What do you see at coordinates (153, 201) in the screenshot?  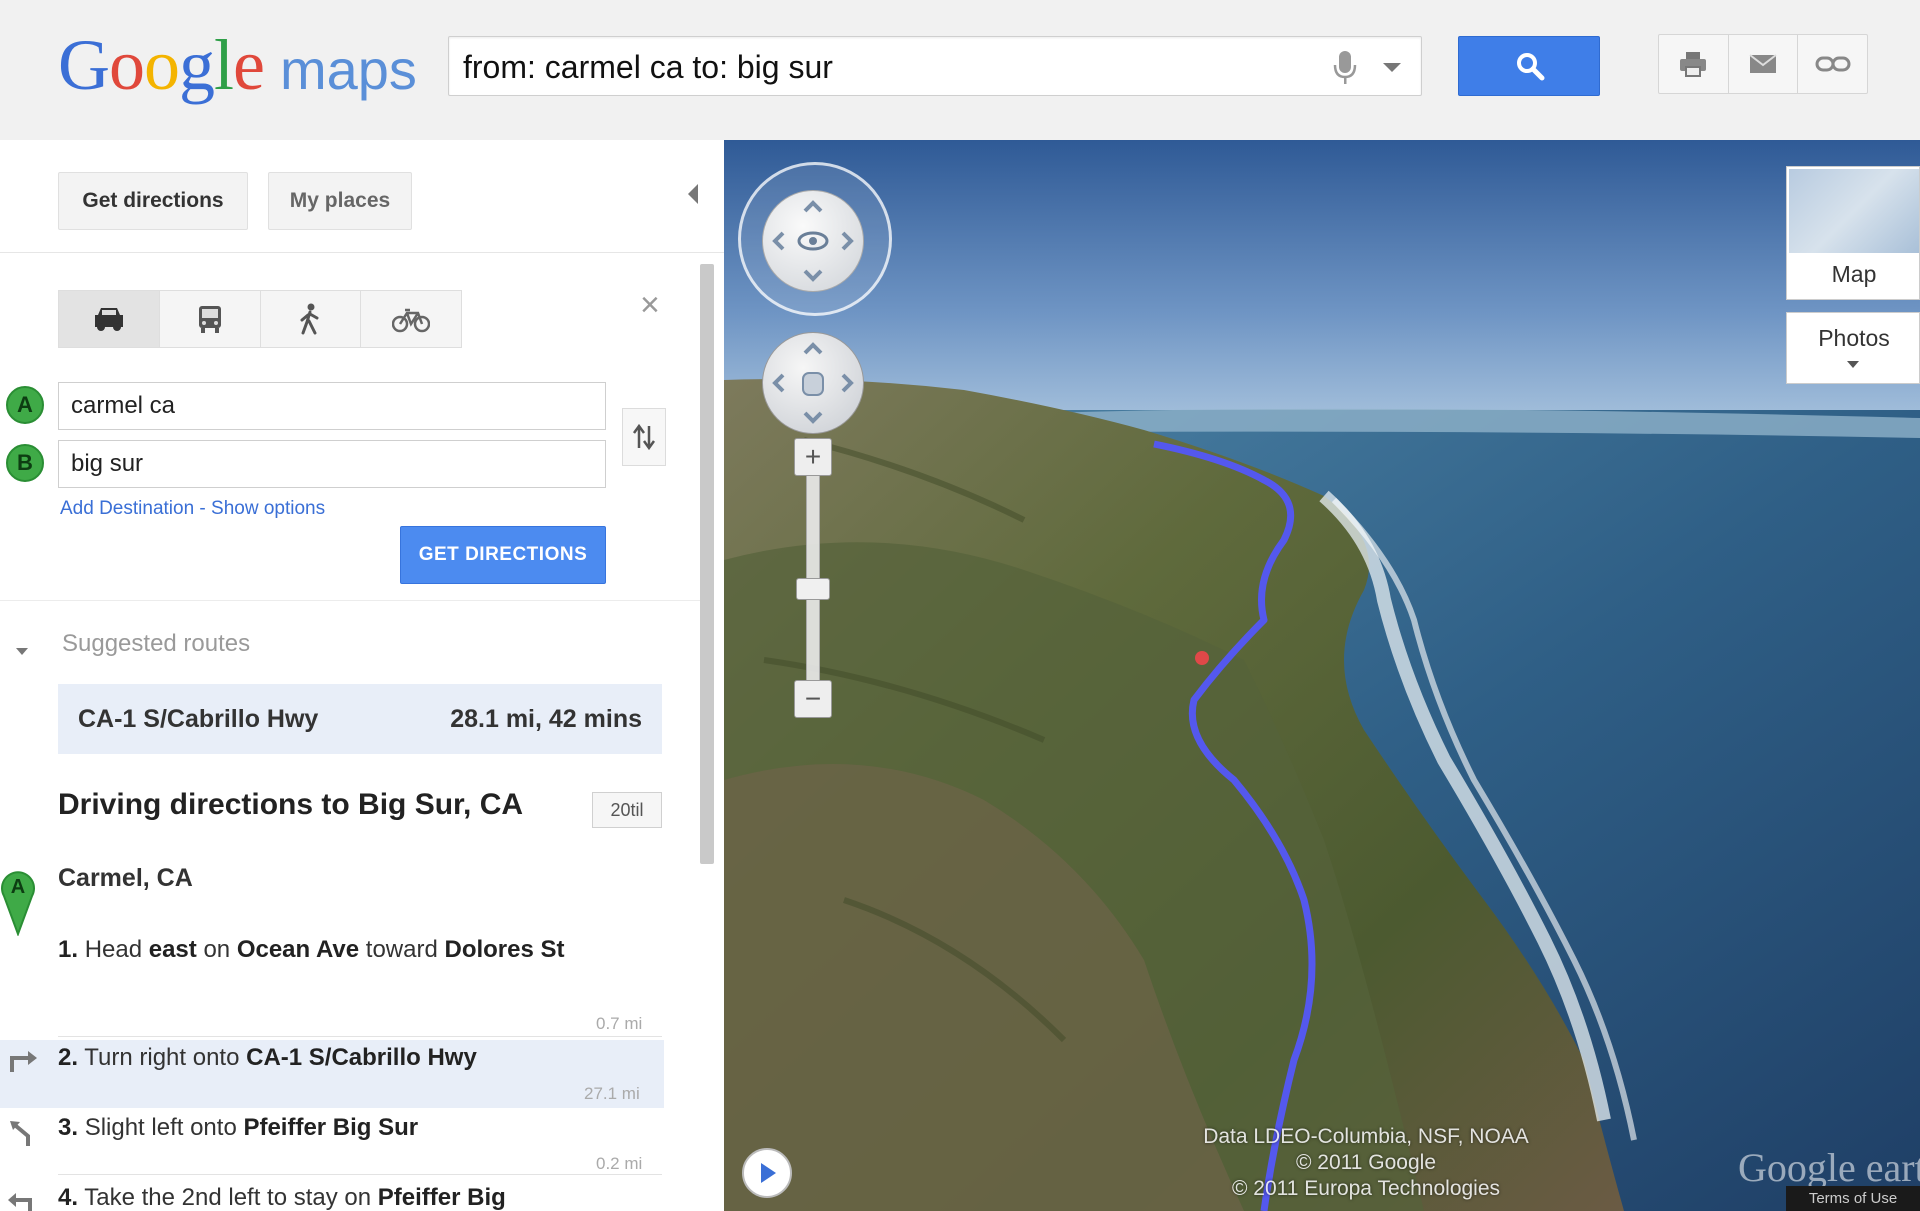 I see `get-directions-tab: Get directions` at bounding box center [153, 201].